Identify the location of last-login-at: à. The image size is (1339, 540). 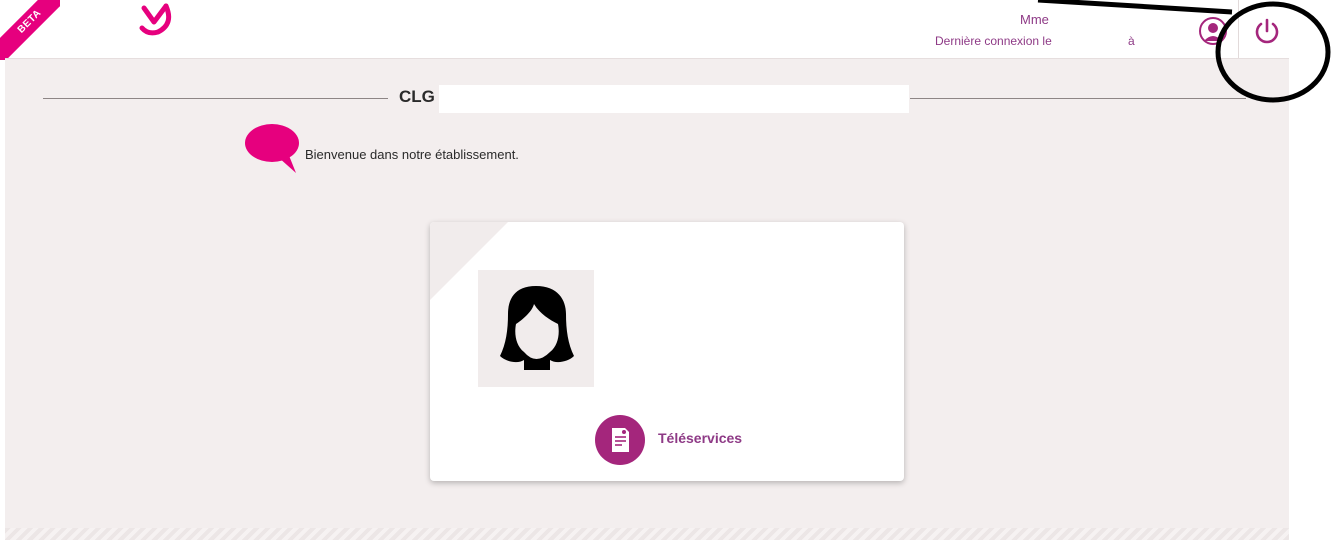
(1131, 41).